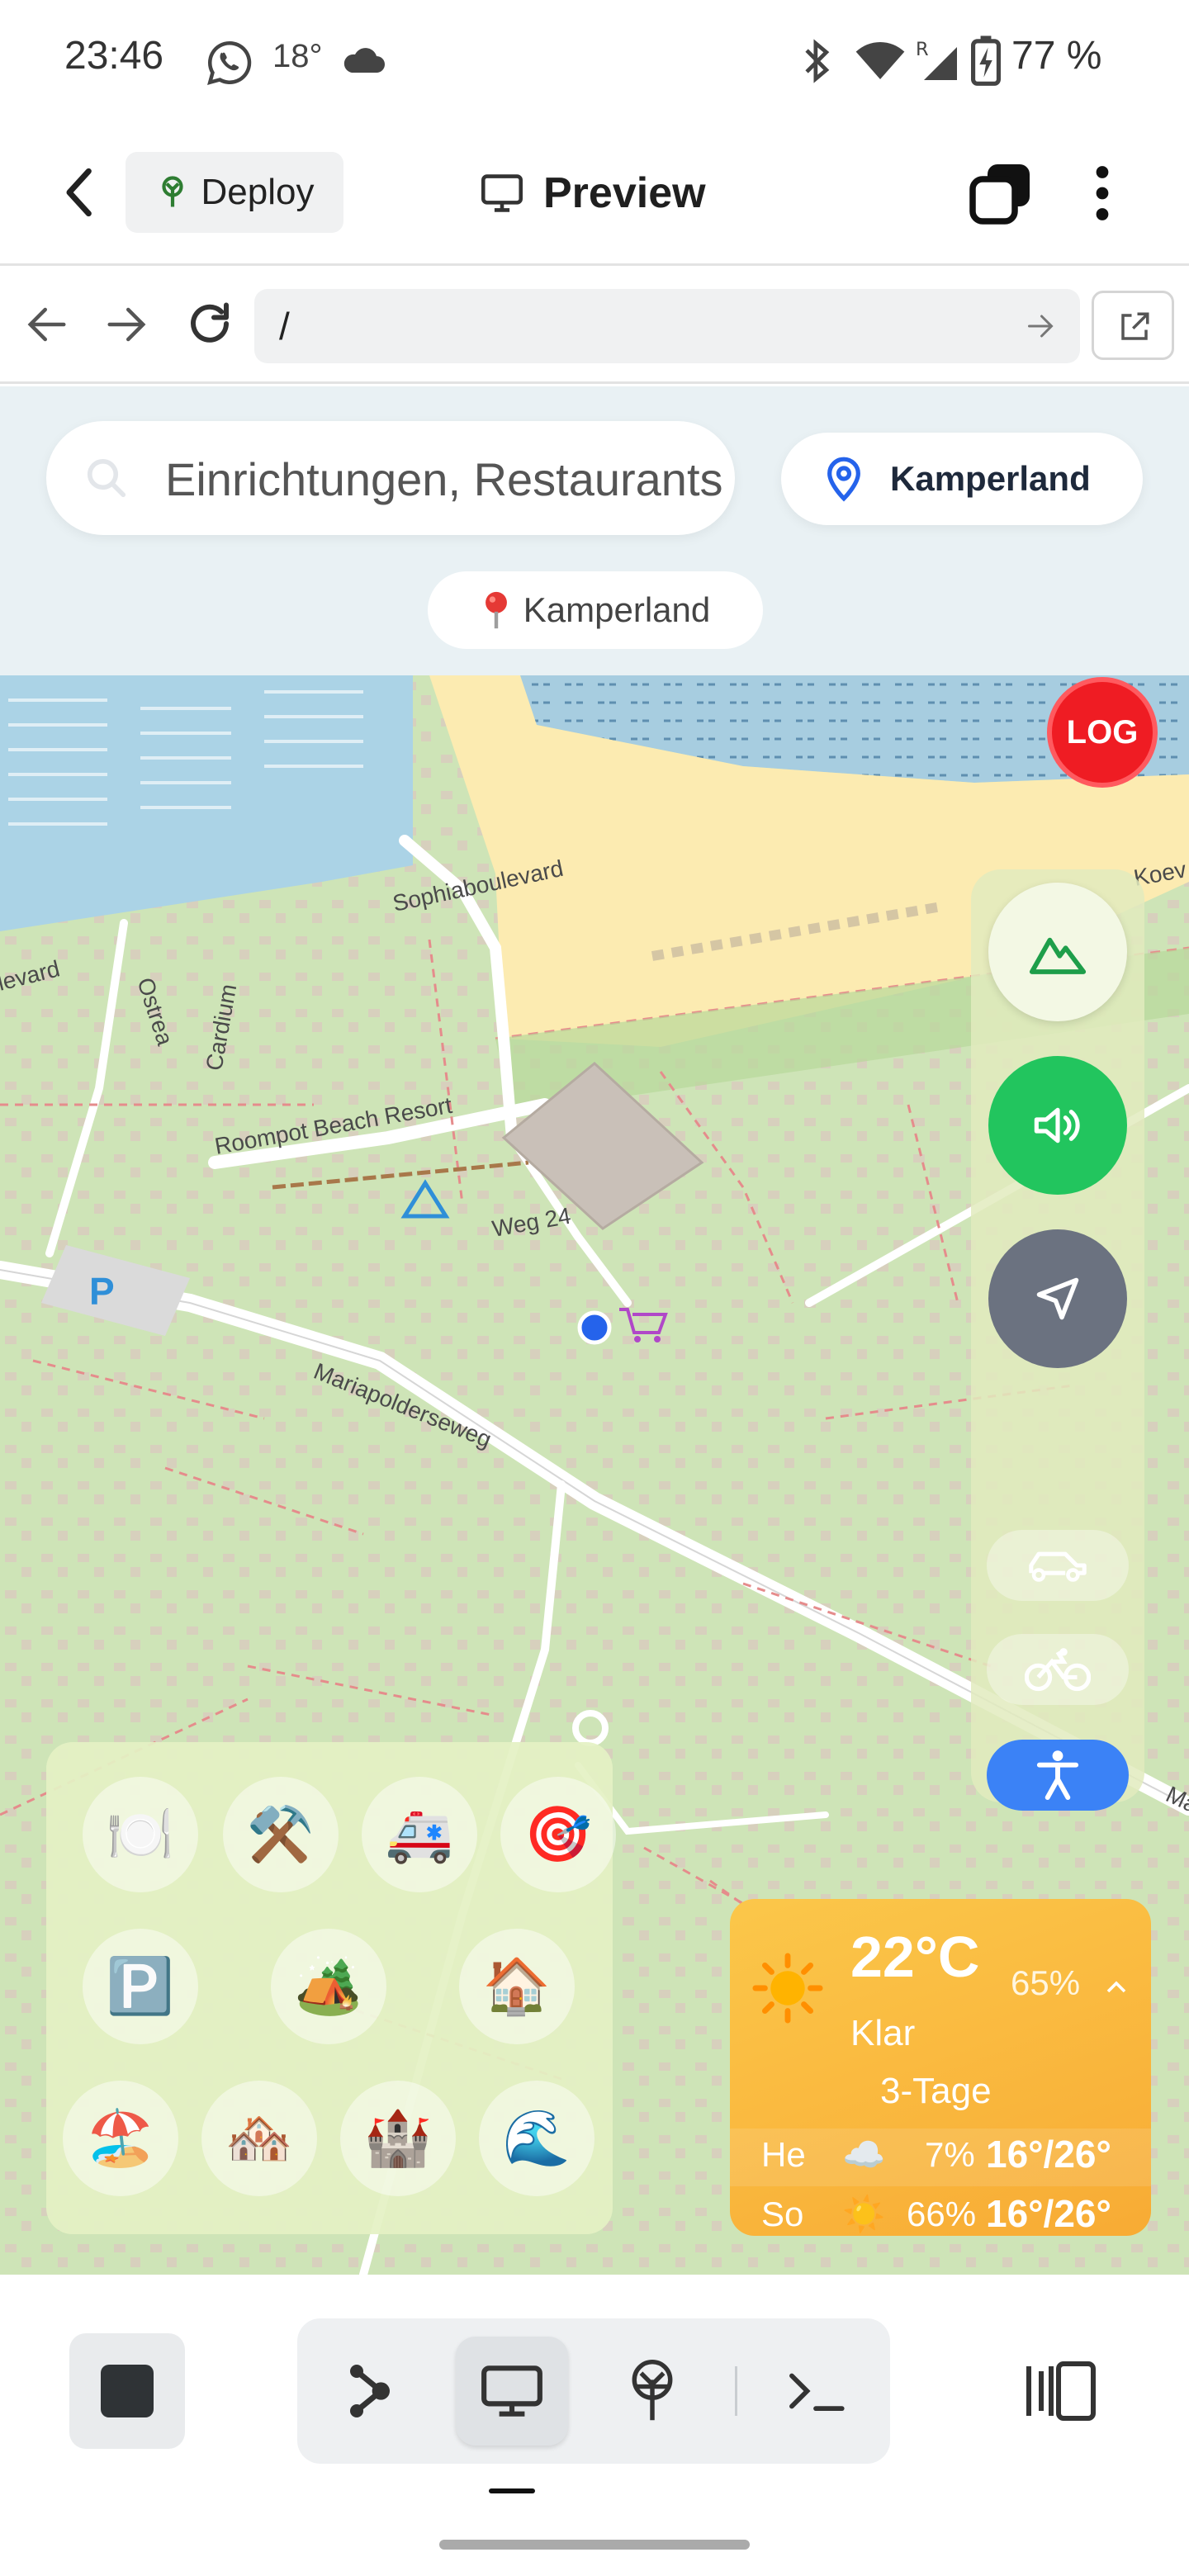 Image resolution: width=1189 pixels, height=2576 pixels. Describe the element at coordinates (936, 2091) in the screenshot. I see `forecast-title: 3-Tage` at that location.